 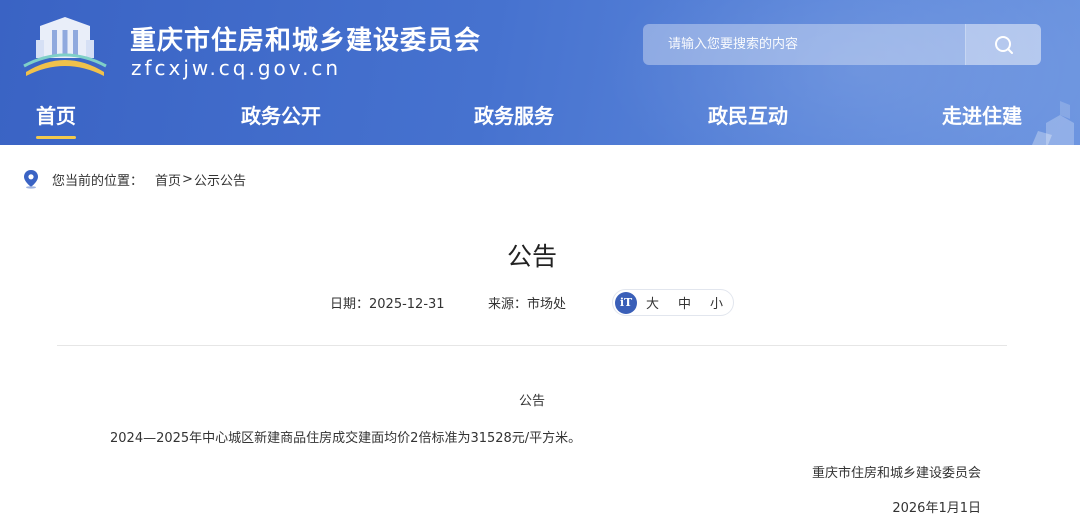 I want to click on search-box, so click(x=842, y=44).